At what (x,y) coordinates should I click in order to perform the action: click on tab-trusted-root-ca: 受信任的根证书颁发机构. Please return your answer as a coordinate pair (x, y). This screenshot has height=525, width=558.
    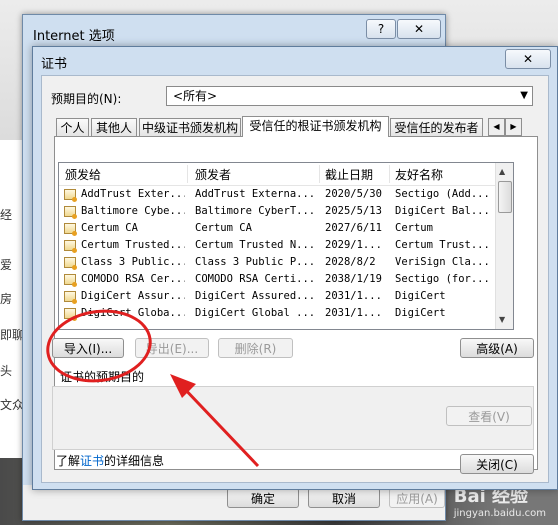
    Looking at the image, I should click on (315, 126).